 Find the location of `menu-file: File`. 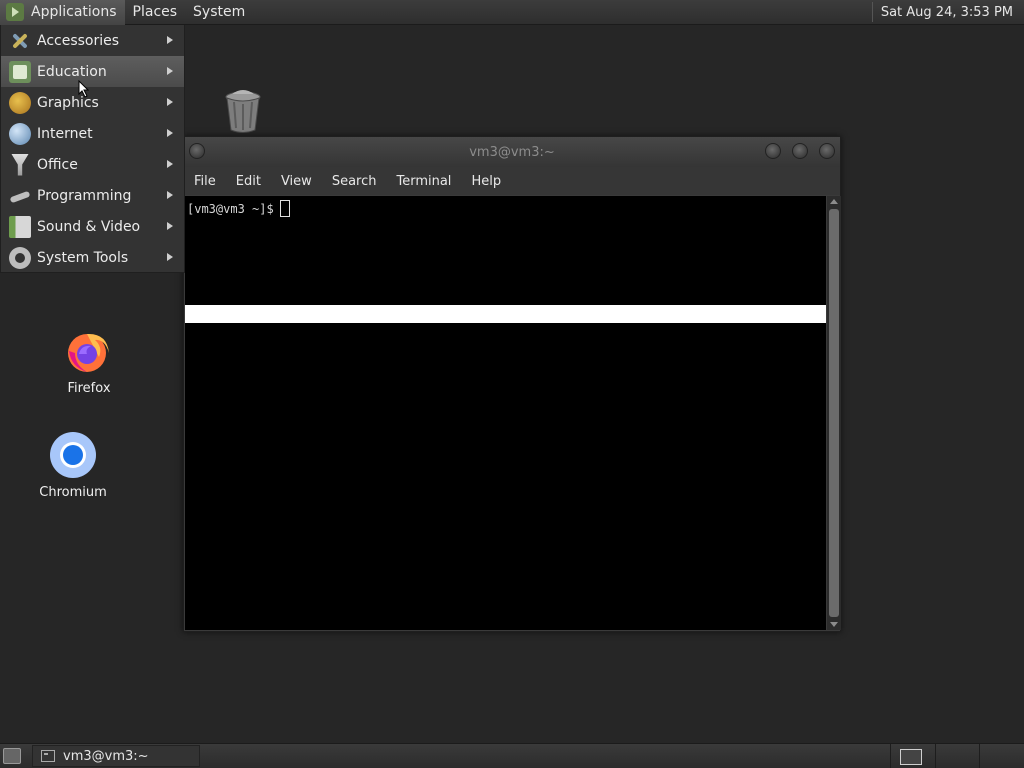

menu-file: File is located at coordinates (205, 181).